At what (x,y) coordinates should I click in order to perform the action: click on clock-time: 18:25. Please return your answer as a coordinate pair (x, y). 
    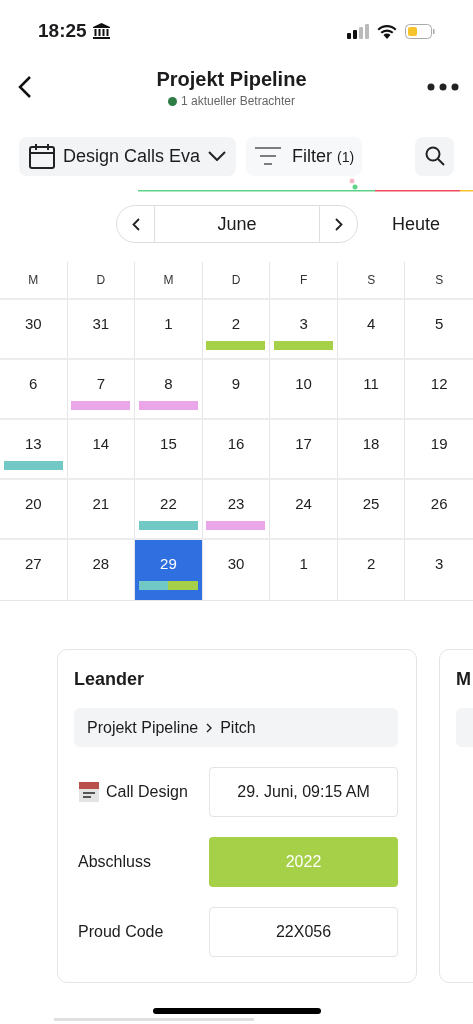
    Looking at the image, I should click on (62, 30).